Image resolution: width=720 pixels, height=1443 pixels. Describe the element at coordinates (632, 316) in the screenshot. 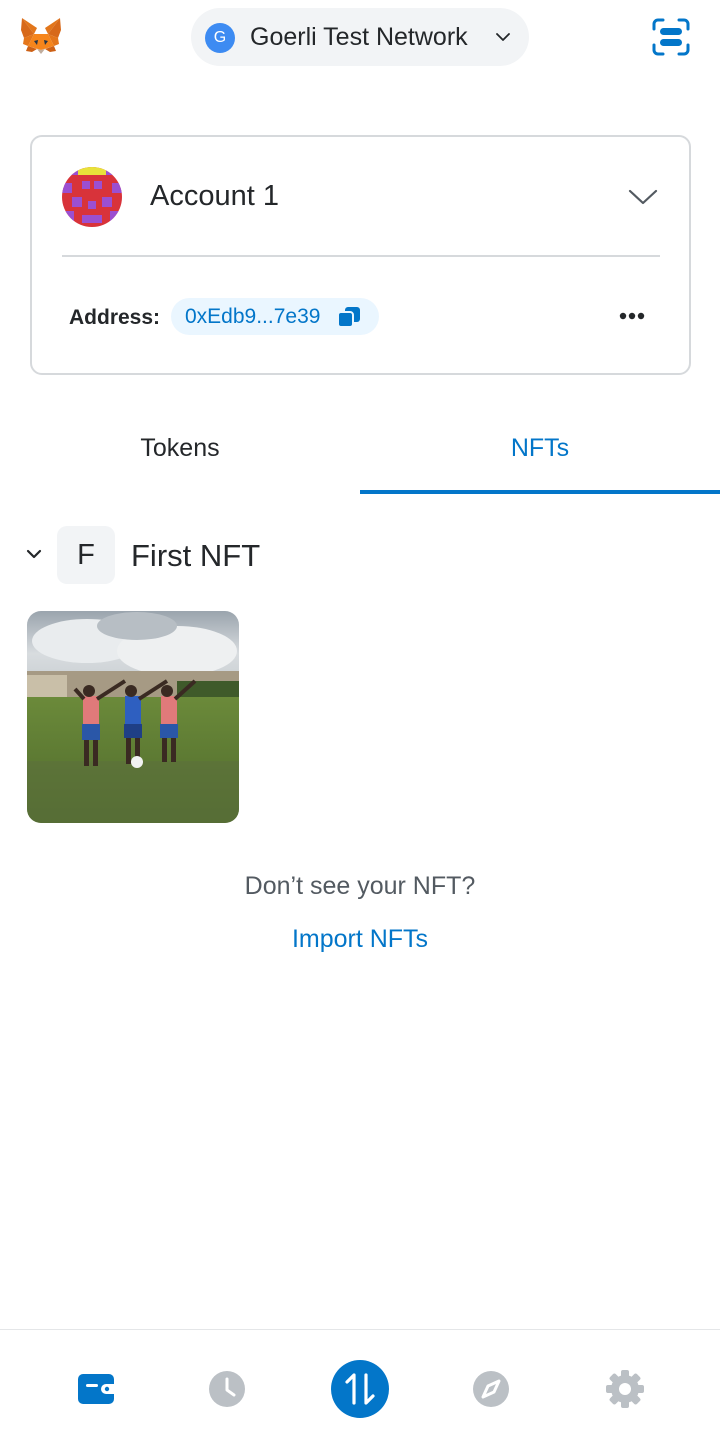

I see `more-options-icon` at that location.